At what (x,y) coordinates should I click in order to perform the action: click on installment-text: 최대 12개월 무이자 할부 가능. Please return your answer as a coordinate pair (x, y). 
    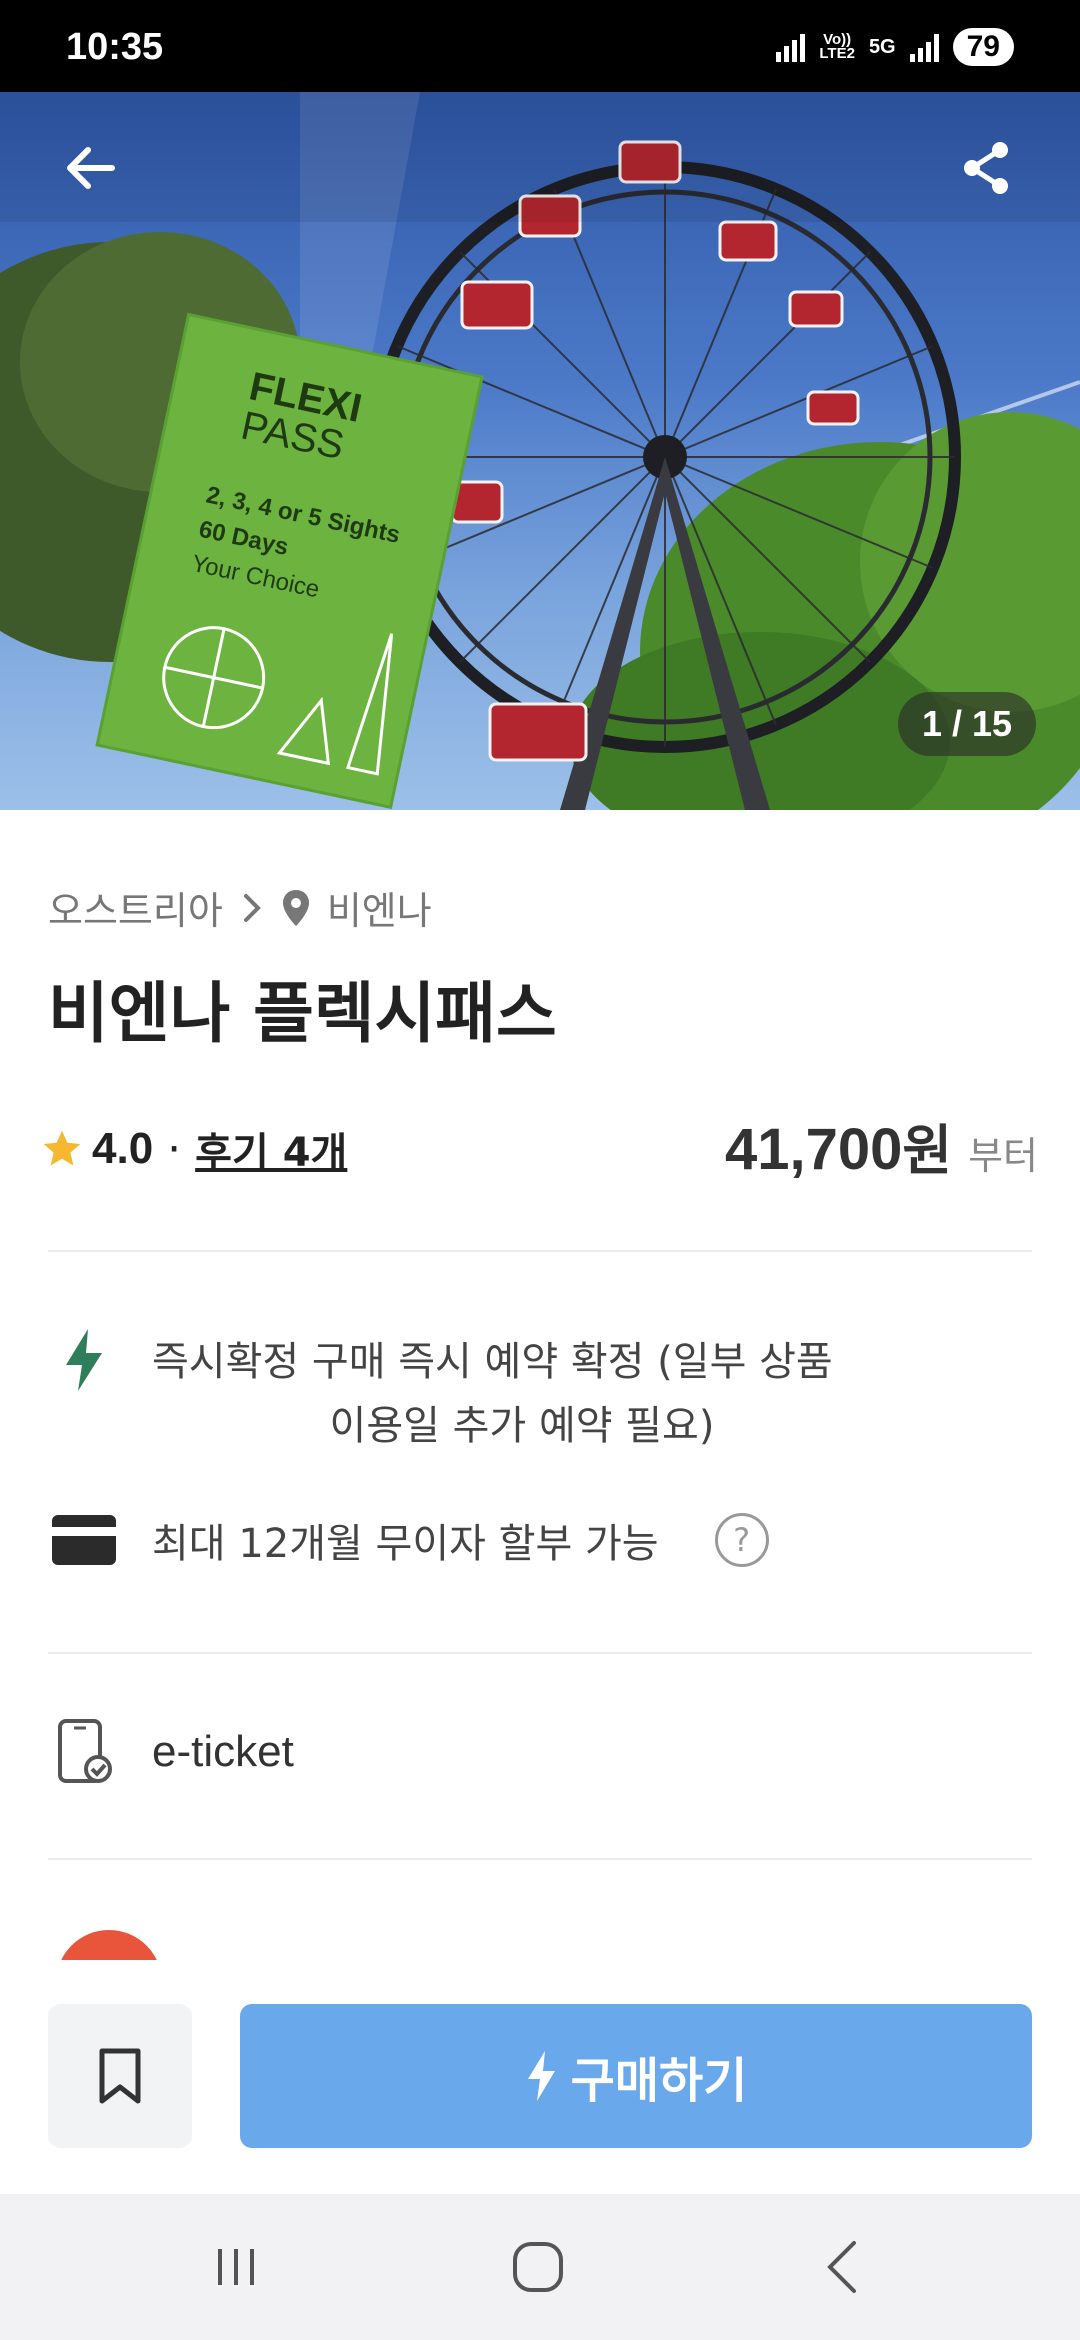
    Looking at the image, I should click on (405, 1544).